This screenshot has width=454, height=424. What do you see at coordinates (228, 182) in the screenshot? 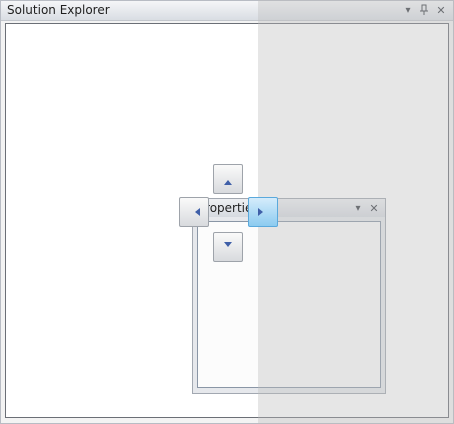
I see `arrow-up-icon` at bounding box center [228, 182].